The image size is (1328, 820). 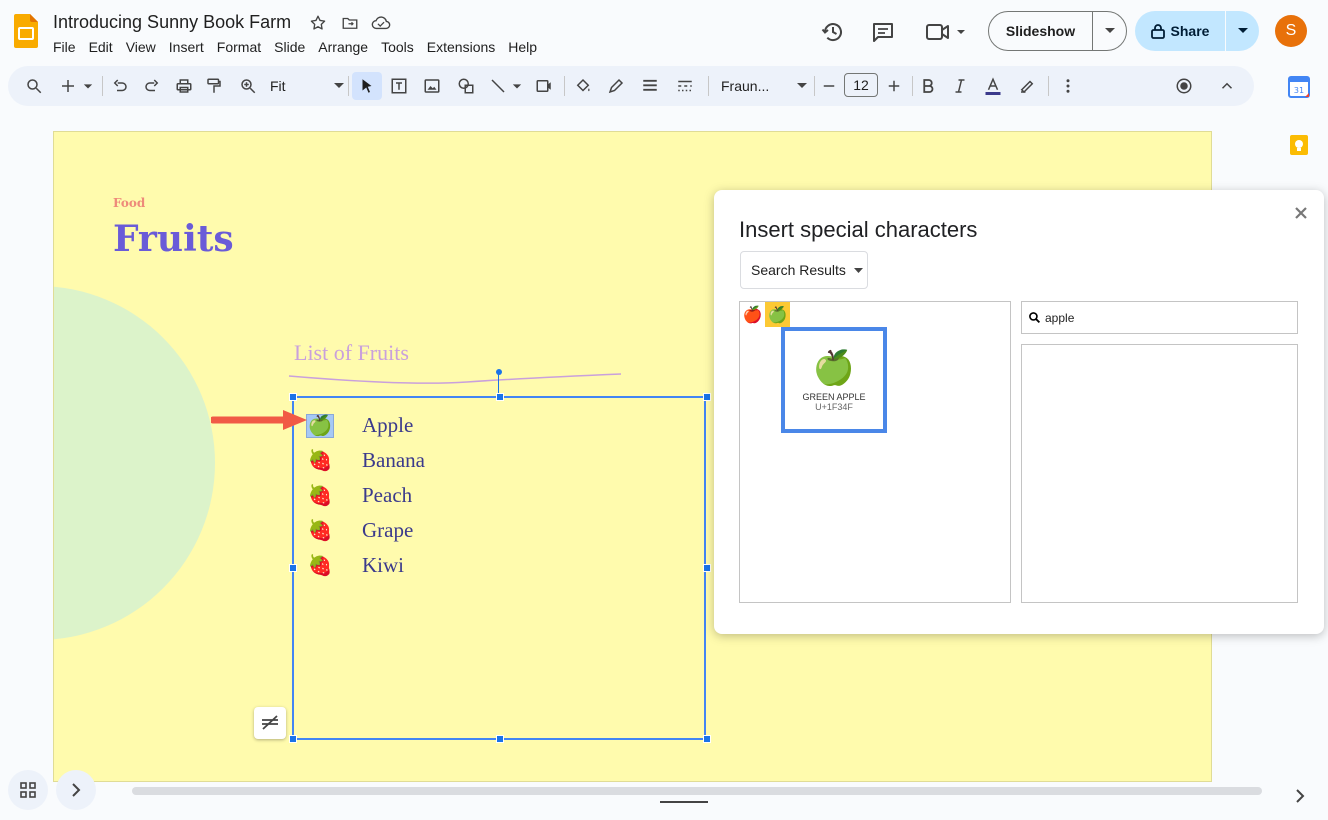 I want to click on slide-category-label: Food, so click(x=129, y=203).